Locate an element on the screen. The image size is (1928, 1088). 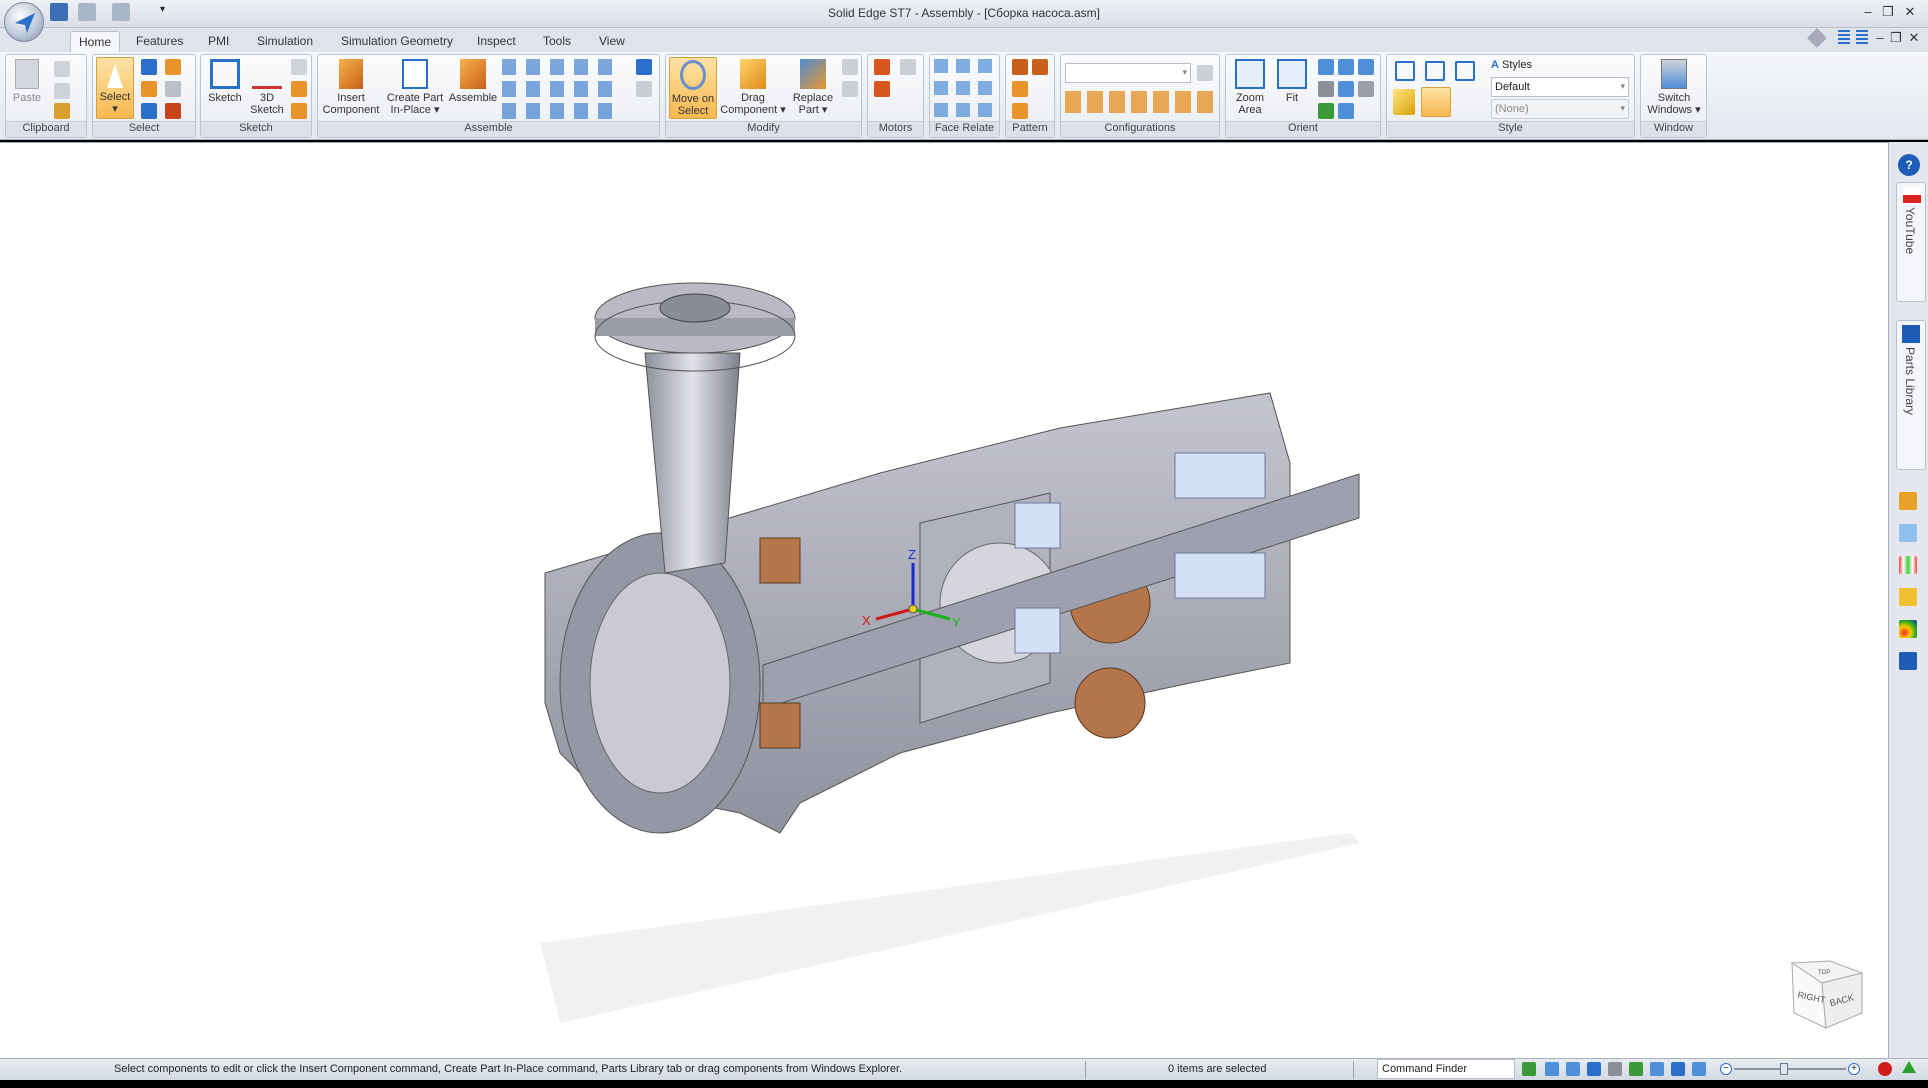
refresh-icon is located at coordinates (1529, 1069).